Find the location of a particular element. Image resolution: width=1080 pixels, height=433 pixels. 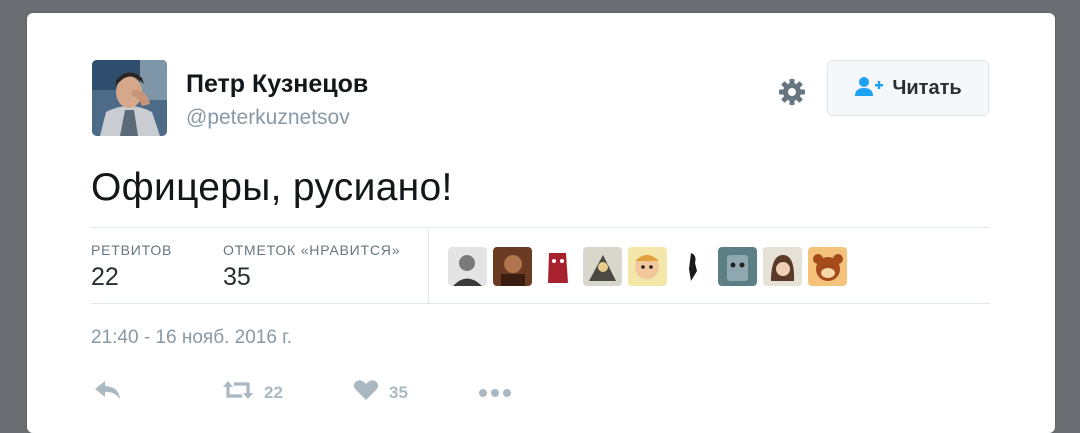

retweets-label: РЕТВИТОВ is located at coordinates (131, 250).